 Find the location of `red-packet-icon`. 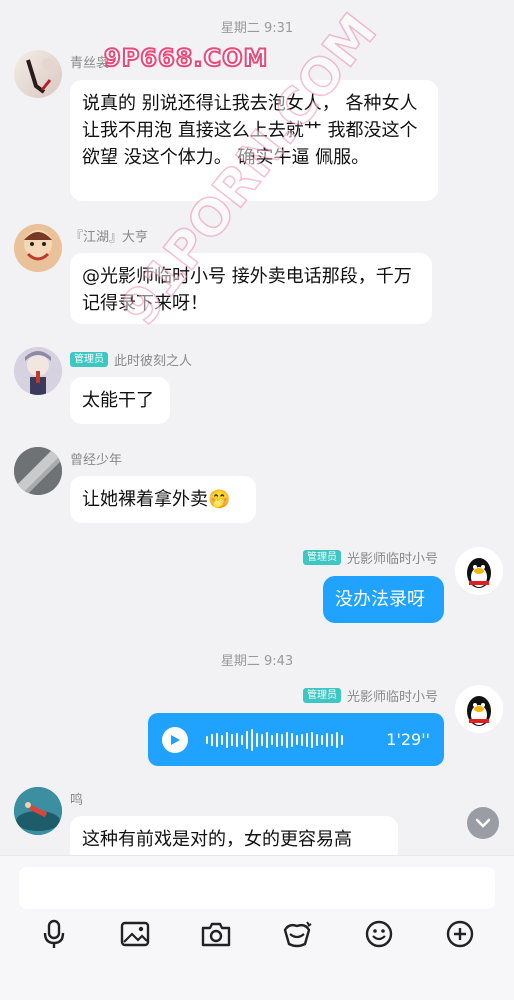

red-packet-icon is located at coordinates (297, 934).